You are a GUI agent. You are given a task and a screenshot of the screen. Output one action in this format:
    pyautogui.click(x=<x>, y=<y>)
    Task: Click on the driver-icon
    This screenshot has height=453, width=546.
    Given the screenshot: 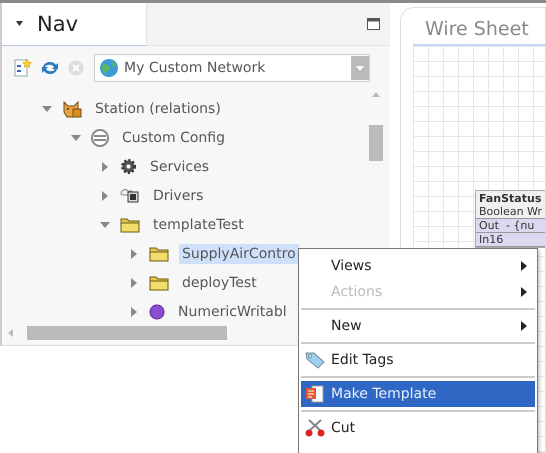 What is the action you would take?
    pyautogui.click(x=130, y=196)
    